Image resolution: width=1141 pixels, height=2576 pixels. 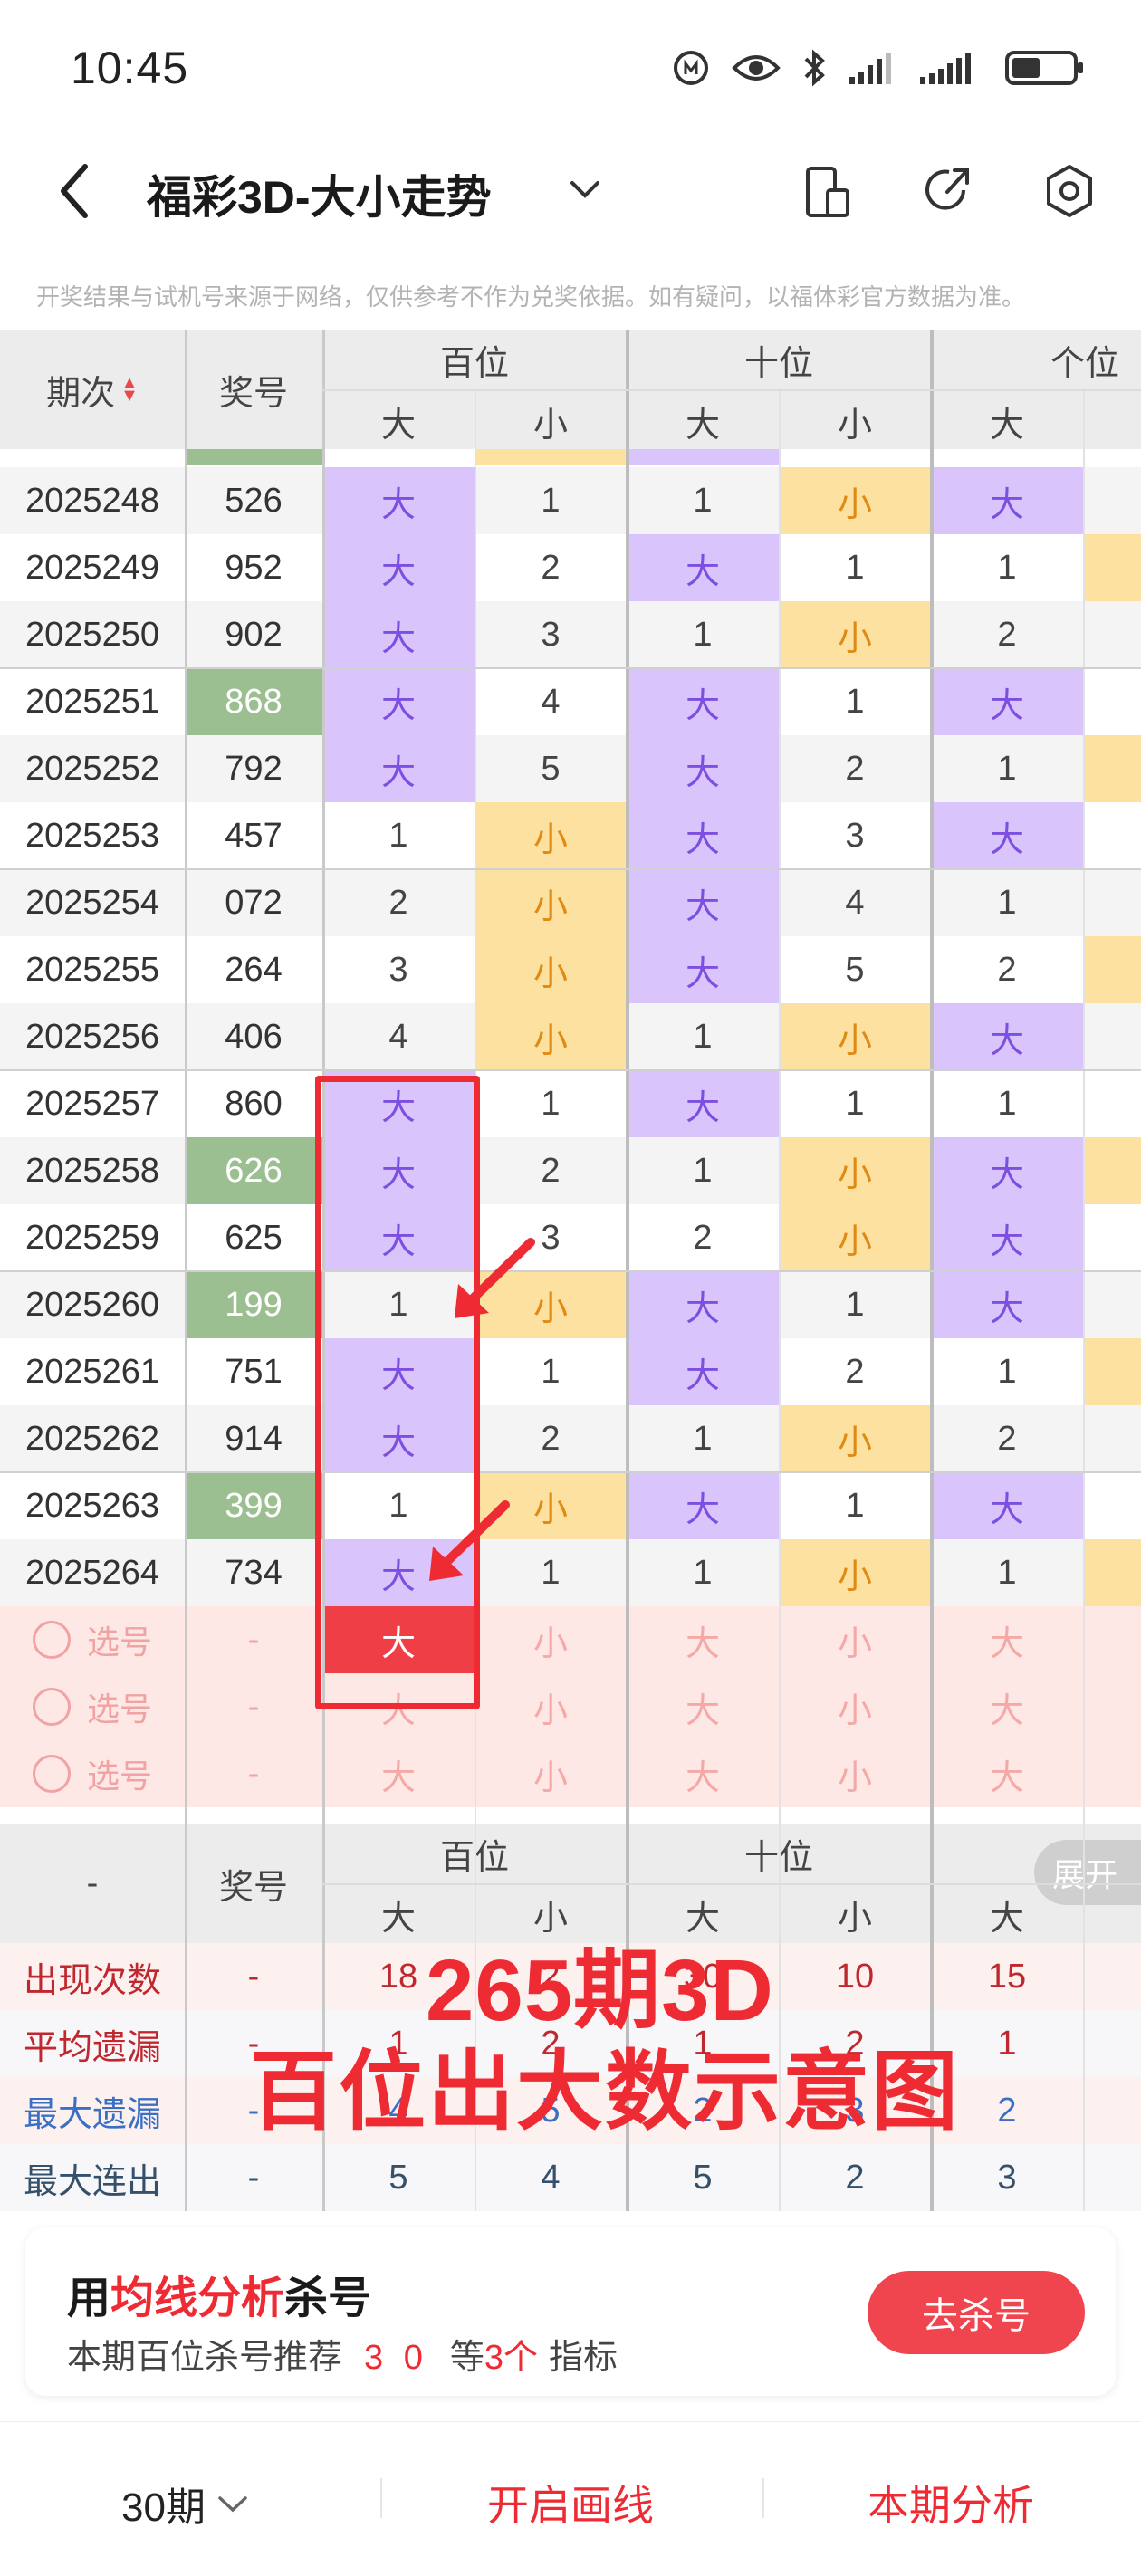 What do you see at coordinates (828, 192) in the screenshot?
I see `device-switch-icon` at bounding box center [828, 192].